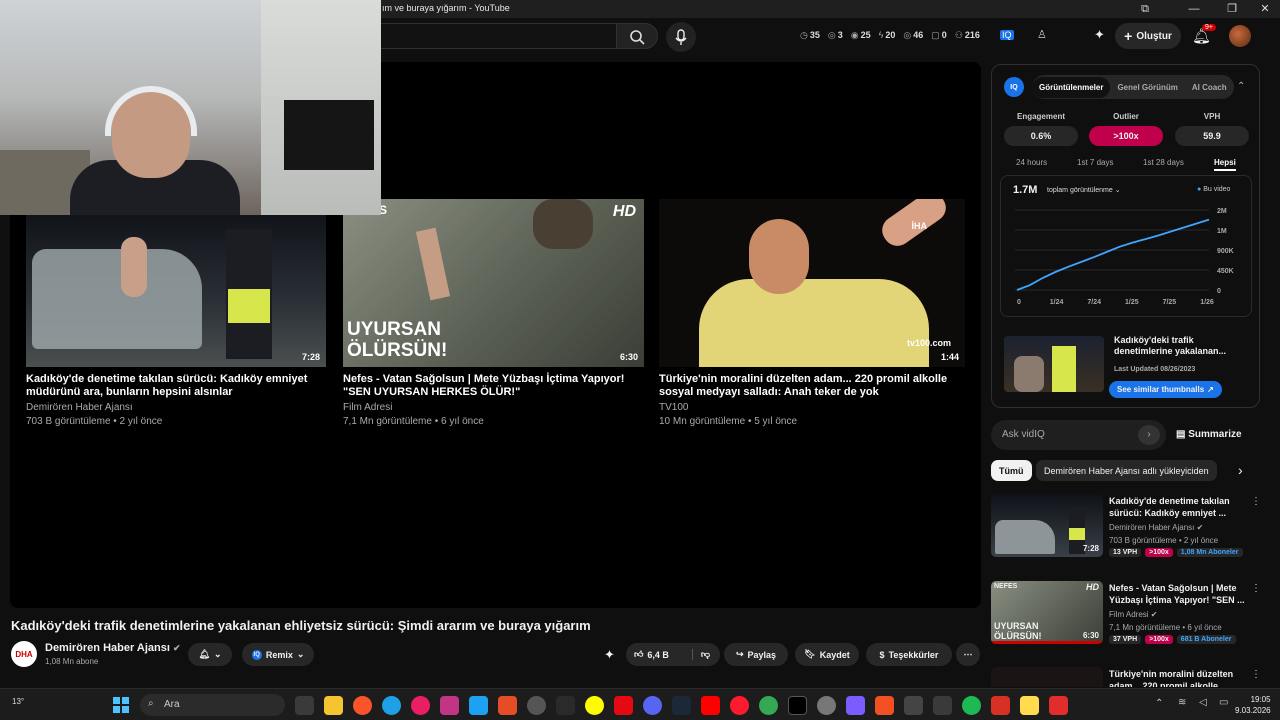 Image resolution: width=1280 pixels, height=720 pixels. What do you see at coordinates (1225, 164) in the screenshot?
I see `range-all: Hepsi` at bounding box center [1225, 164].